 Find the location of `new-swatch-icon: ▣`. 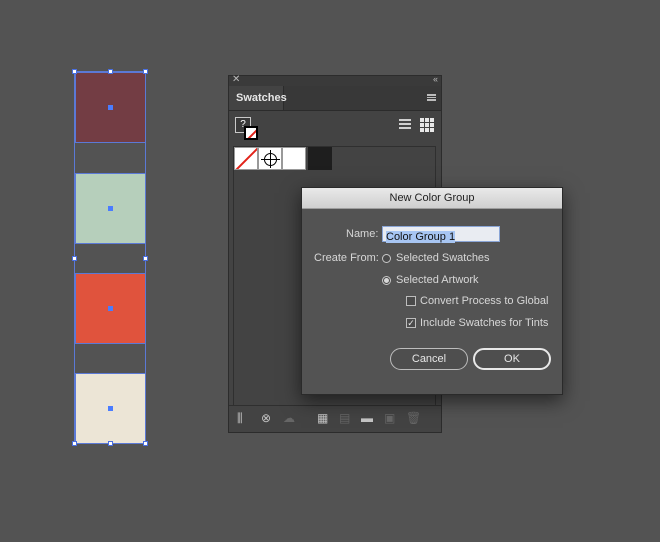

new-swatch-icon: ▣ is located at coordinates (390, 418).